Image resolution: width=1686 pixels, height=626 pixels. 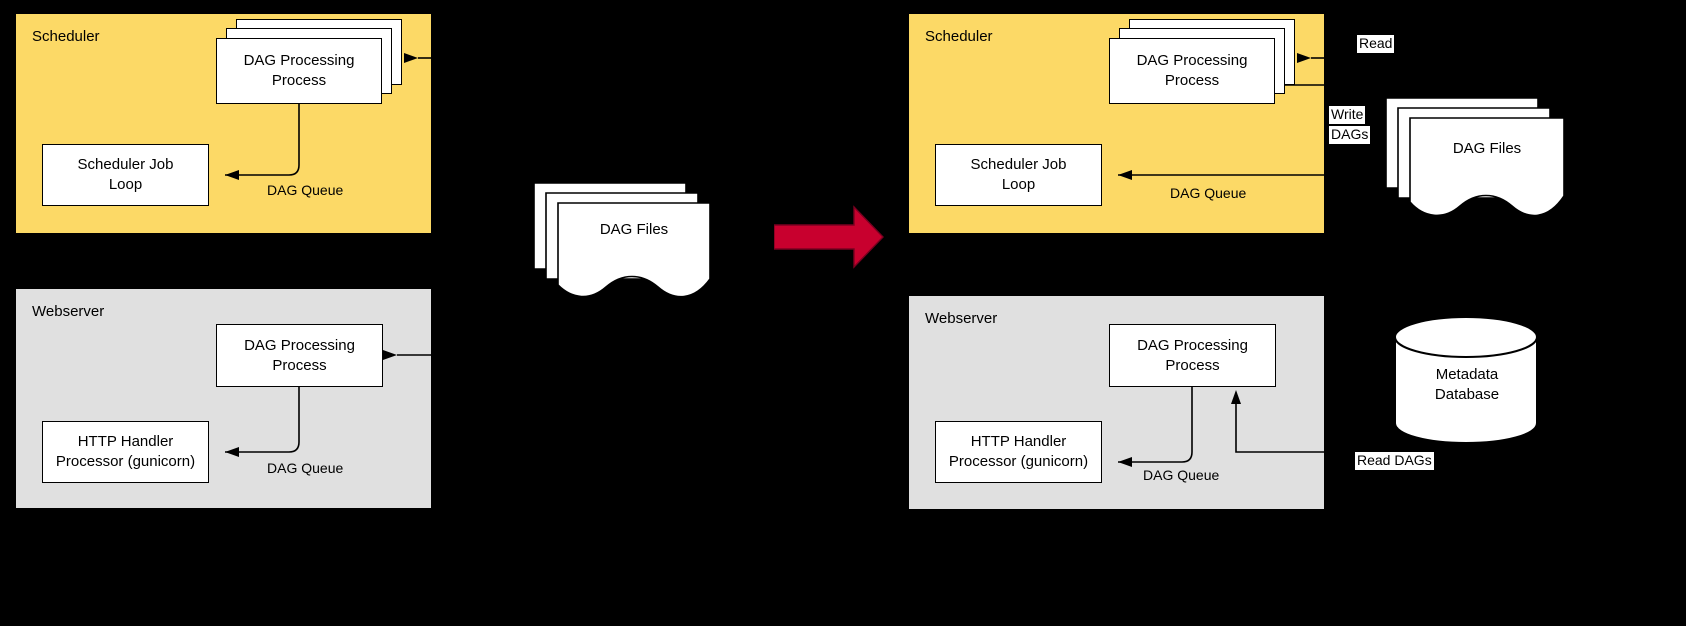 I want to click on transition-arrow, so click(x=828, y=237).